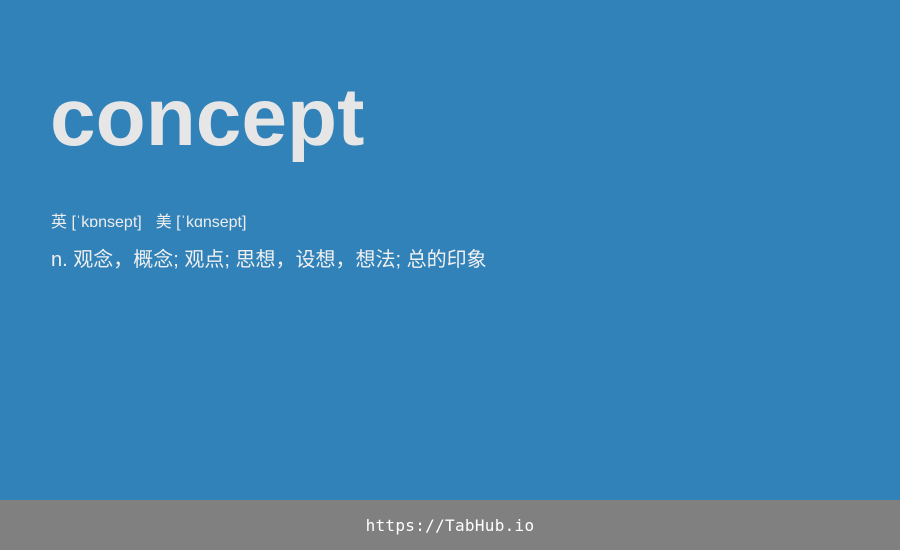  What do you see at coordinates (207, 117) in the screenshot?
I see `headword: concept` at bounding box center [207, 117].